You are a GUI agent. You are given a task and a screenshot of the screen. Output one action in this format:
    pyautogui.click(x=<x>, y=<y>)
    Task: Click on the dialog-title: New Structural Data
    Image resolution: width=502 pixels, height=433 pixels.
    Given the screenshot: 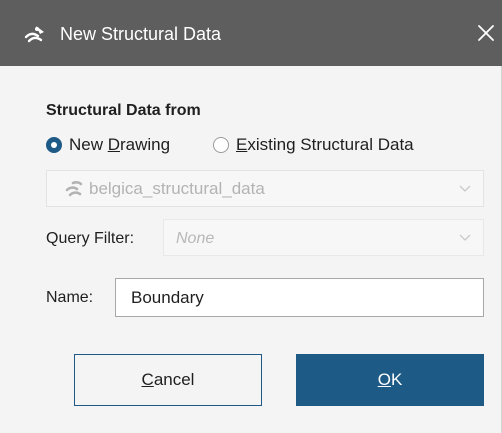 What is the action you would take?
    pyautogui.click(x=141, y=34)
    